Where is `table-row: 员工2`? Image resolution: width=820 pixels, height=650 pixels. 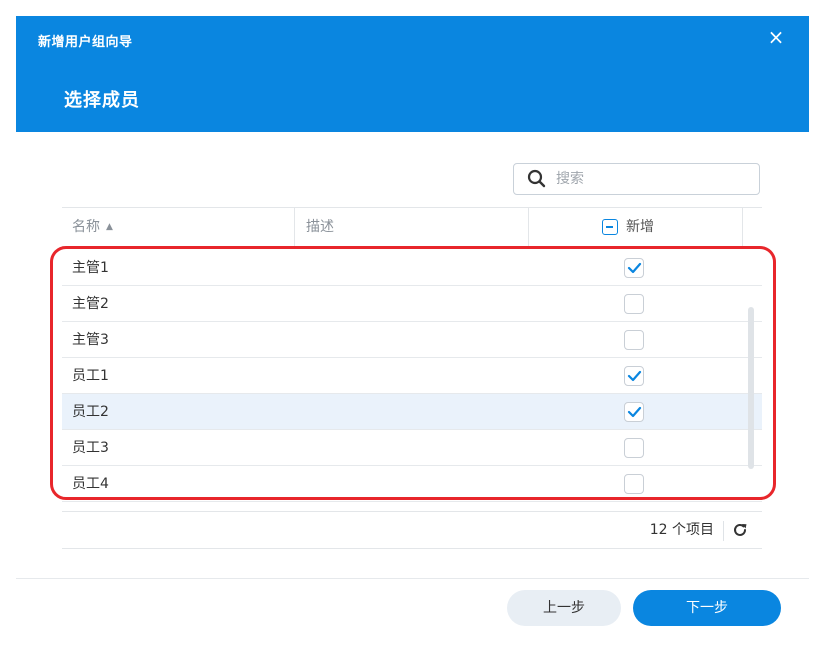
table-row: 员工2 is located at coordinates (412, 412).